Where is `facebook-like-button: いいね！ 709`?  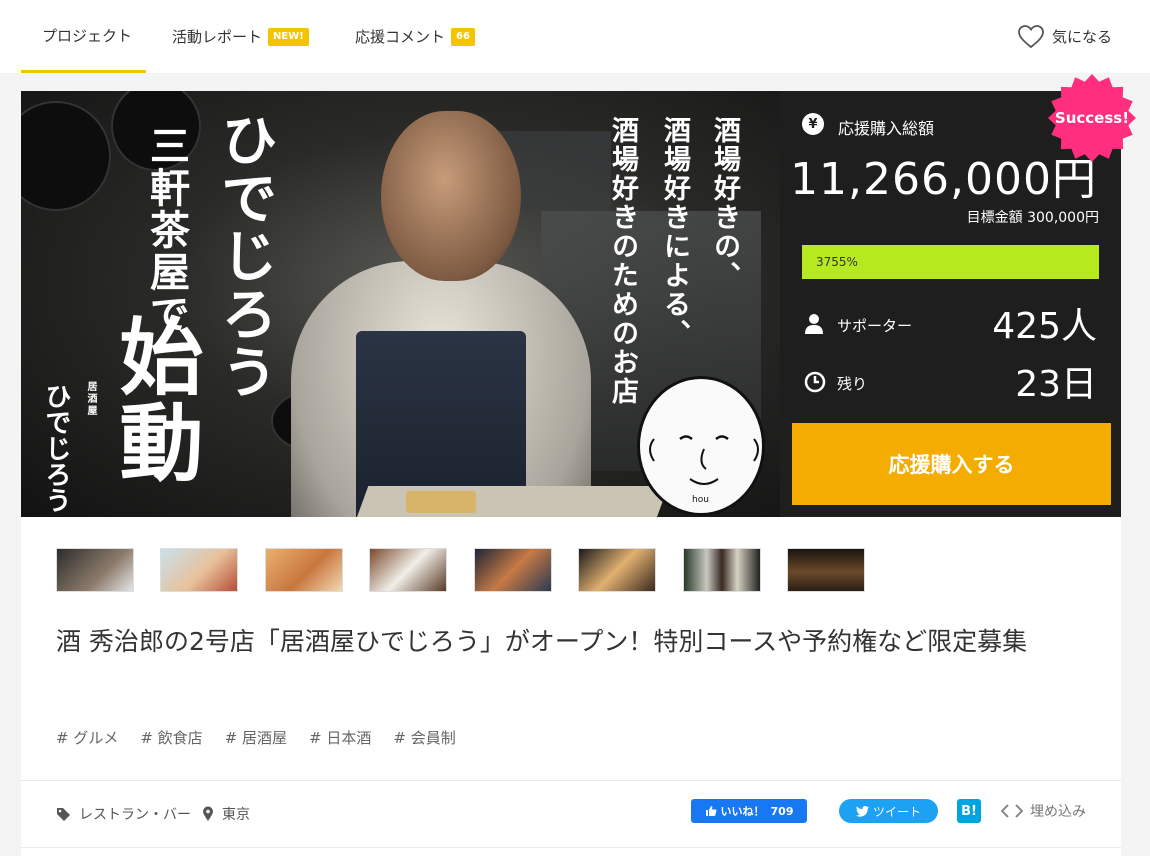 facebook-like-button: いいね！ 709 is located at coordinates (749, 811).